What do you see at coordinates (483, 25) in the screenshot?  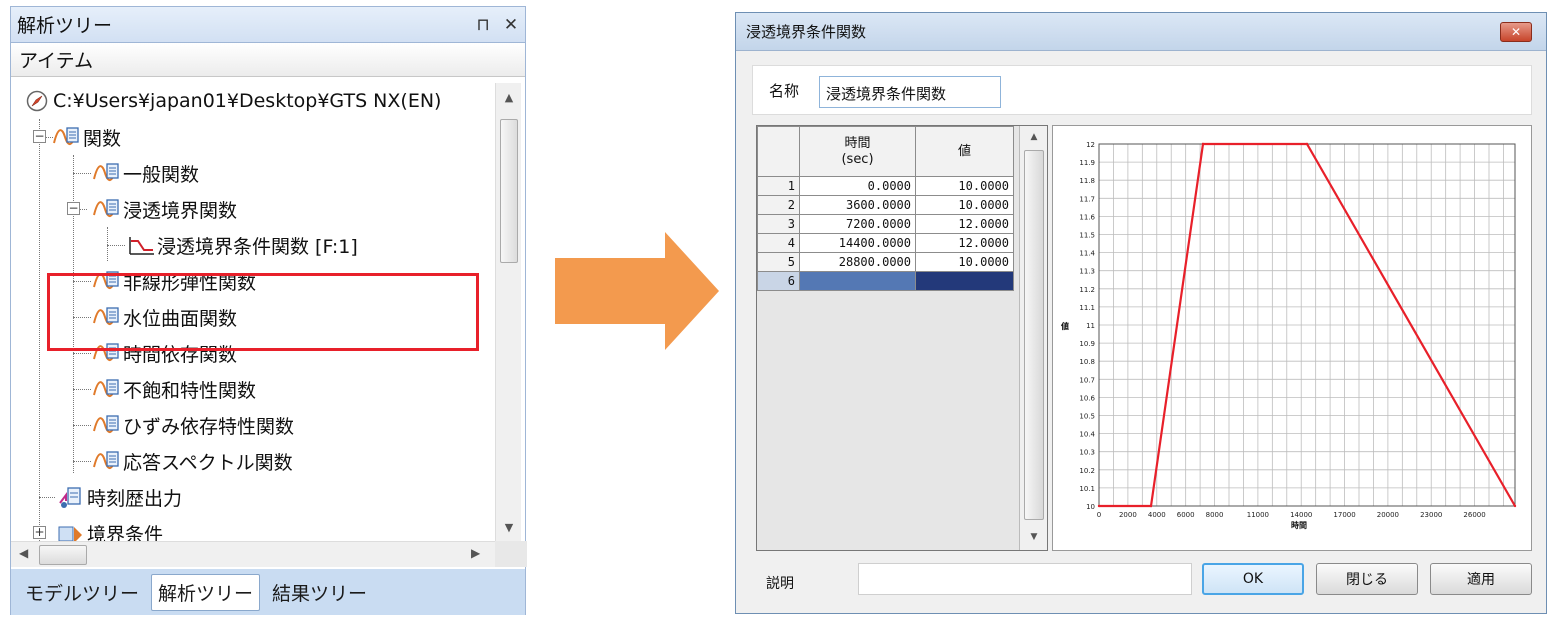 I see `pin-icon: ⊓` at bounding box center [483, 25].